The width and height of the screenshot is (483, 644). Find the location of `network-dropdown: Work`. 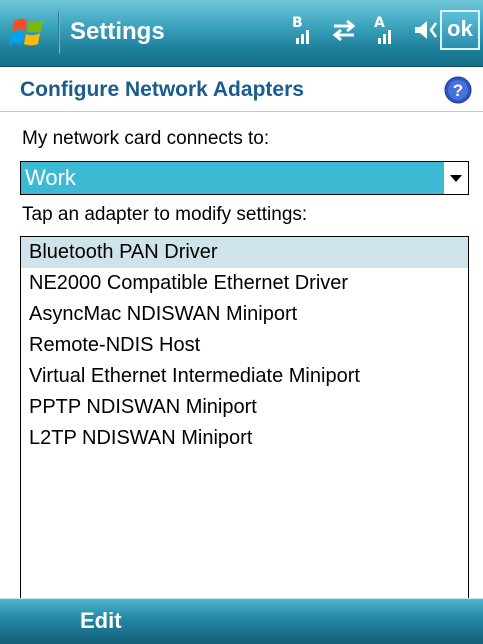

network-dropdown: Work is located at coordinates (244, 178).